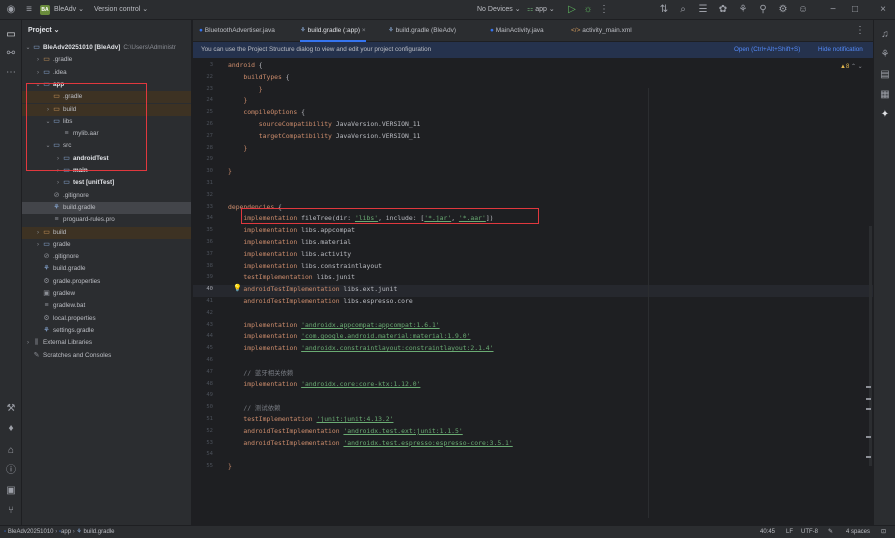  What do you see at coordinates (870, 346) in the screenshot?
I see `editor-scrollbar` at bounding box center [870, 346].